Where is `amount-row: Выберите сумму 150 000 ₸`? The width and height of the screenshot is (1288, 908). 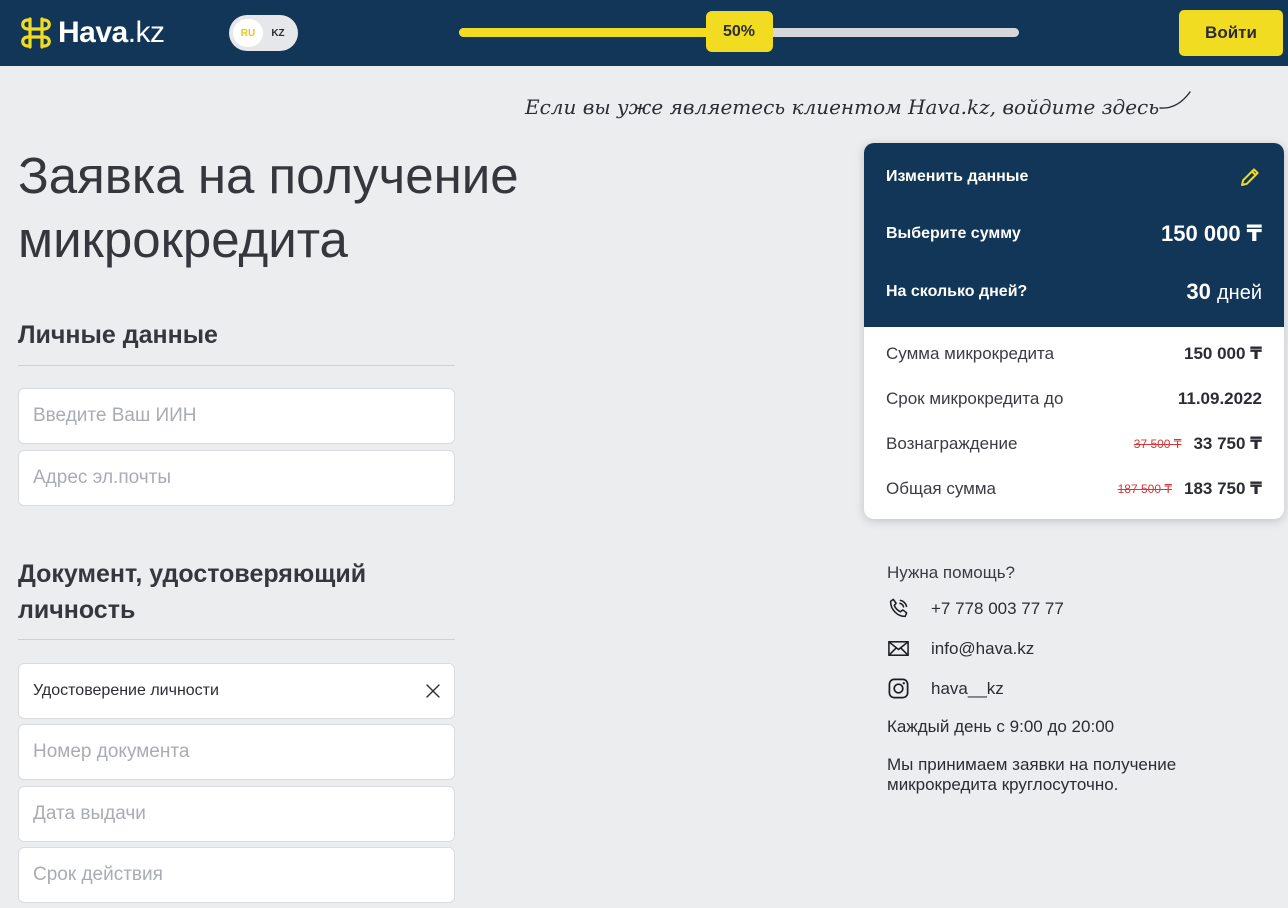 amount-row: Выберите сумму 150 000 ₸ is located at coordinates (1074, 234).